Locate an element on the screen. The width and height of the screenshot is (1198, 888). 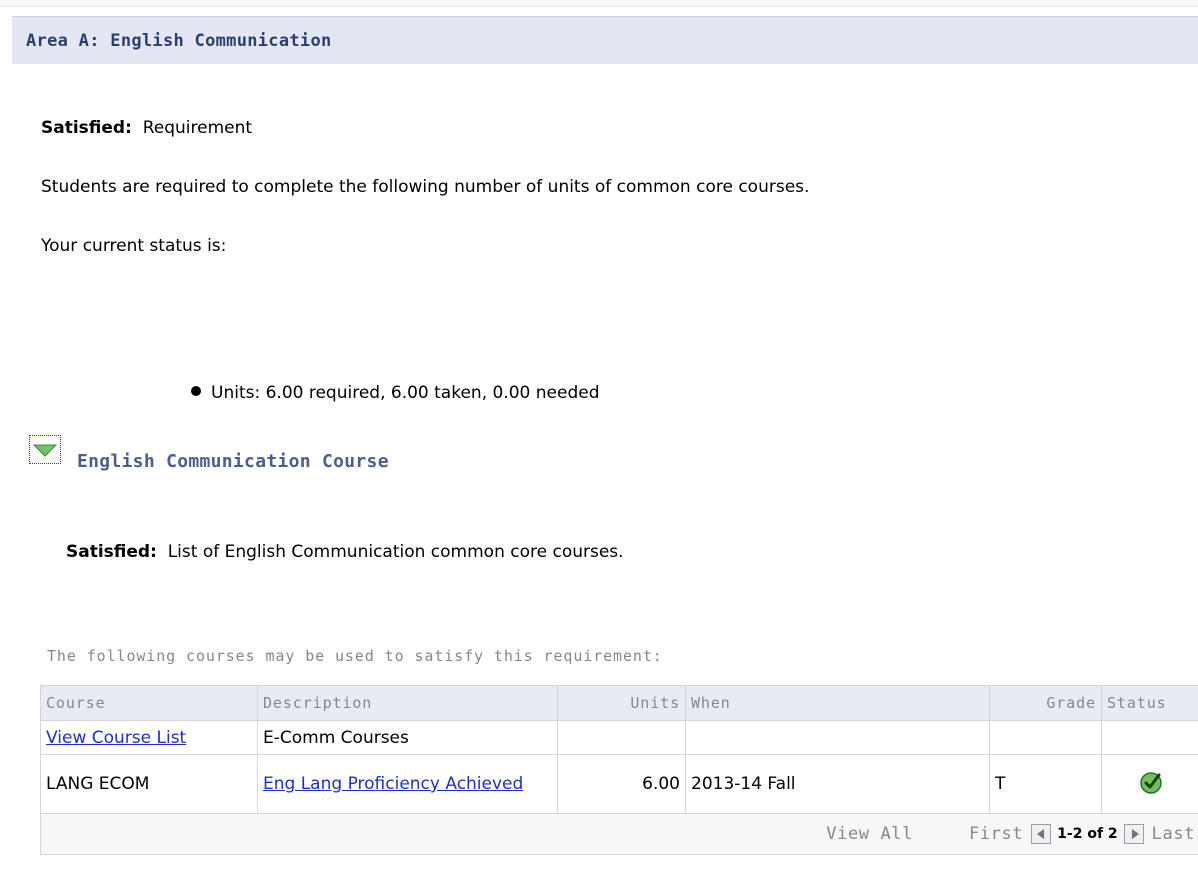
row-when is located at coordinates (837, 737).